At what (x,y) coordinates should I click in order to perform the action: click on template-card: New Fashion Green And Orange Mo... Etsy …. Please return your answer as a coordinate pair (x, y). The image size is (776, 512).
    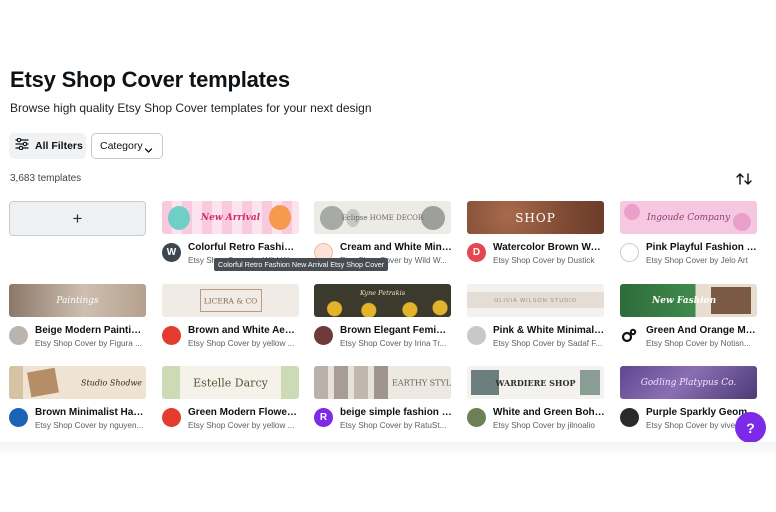
    Looking at the image, I should click on (689, 318).